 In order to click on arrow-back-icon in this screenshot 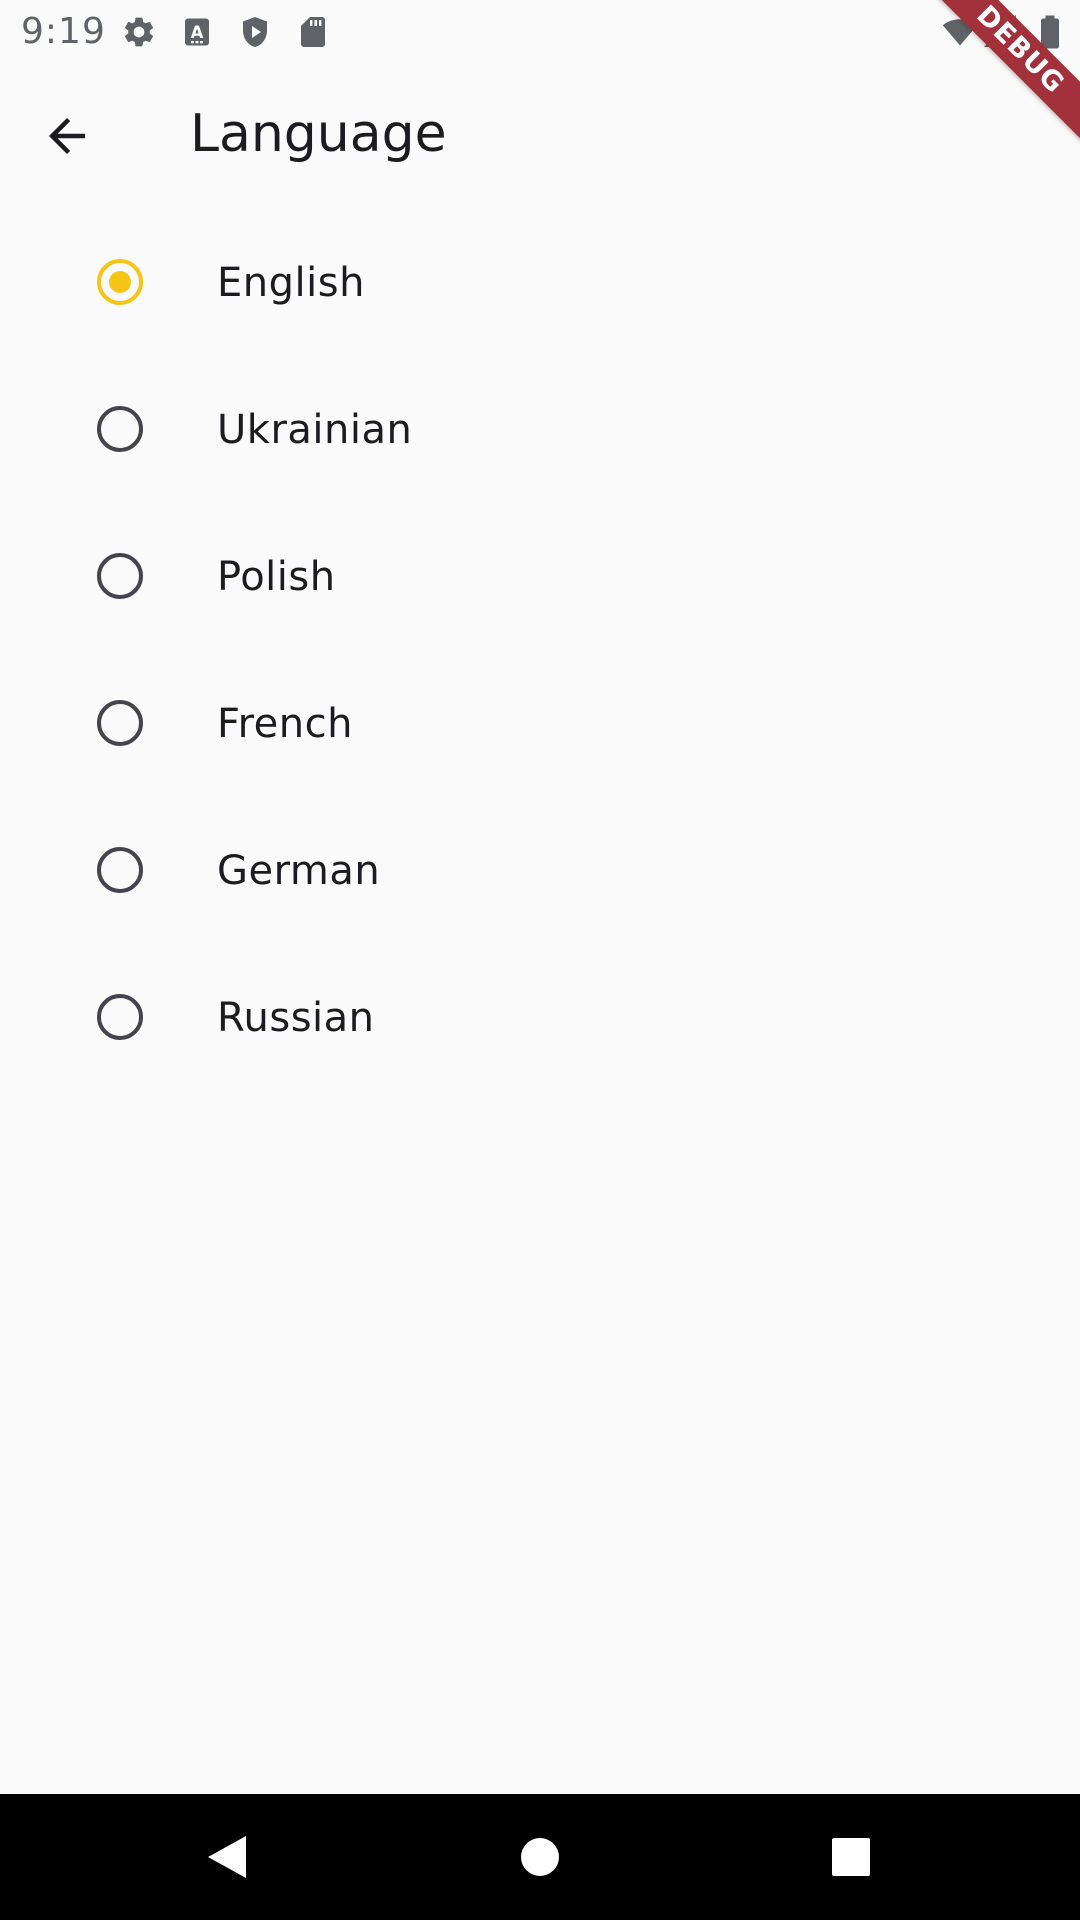, I will do `click(67, 136)`.